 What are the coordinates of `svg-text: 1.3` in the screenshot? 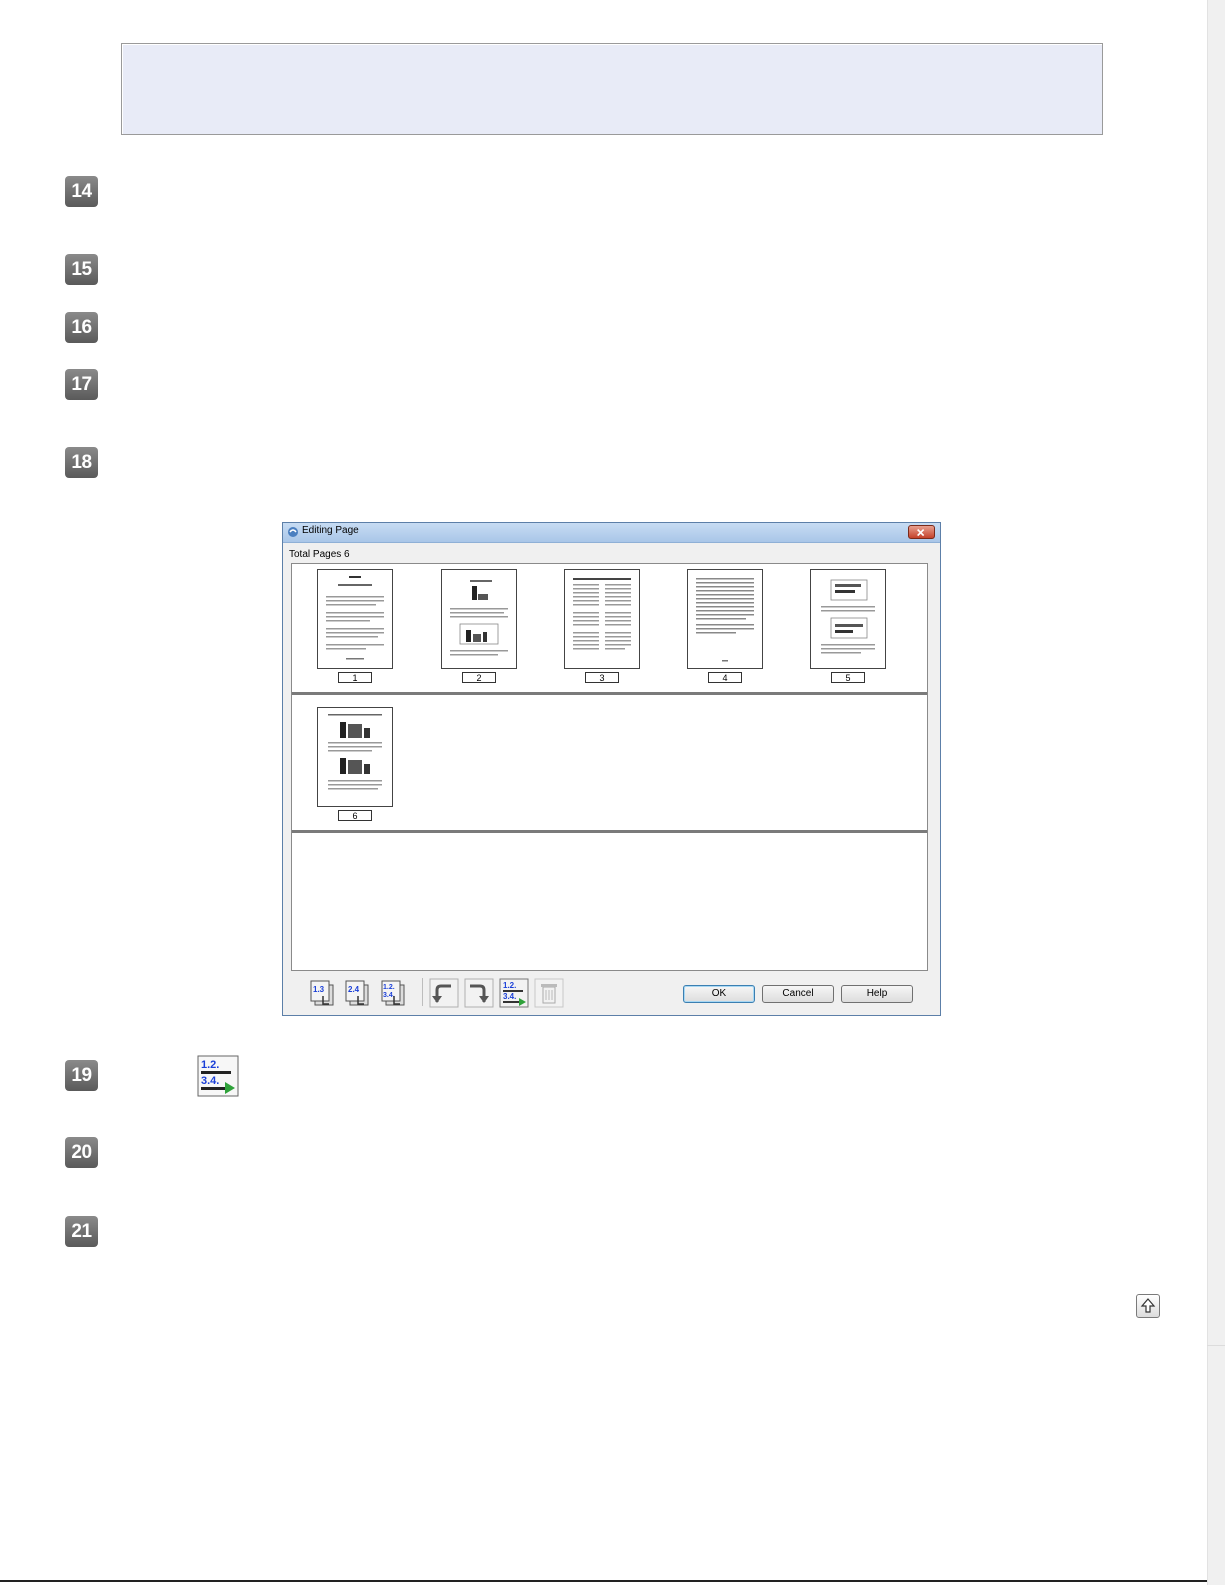 It's located at (319, 989).